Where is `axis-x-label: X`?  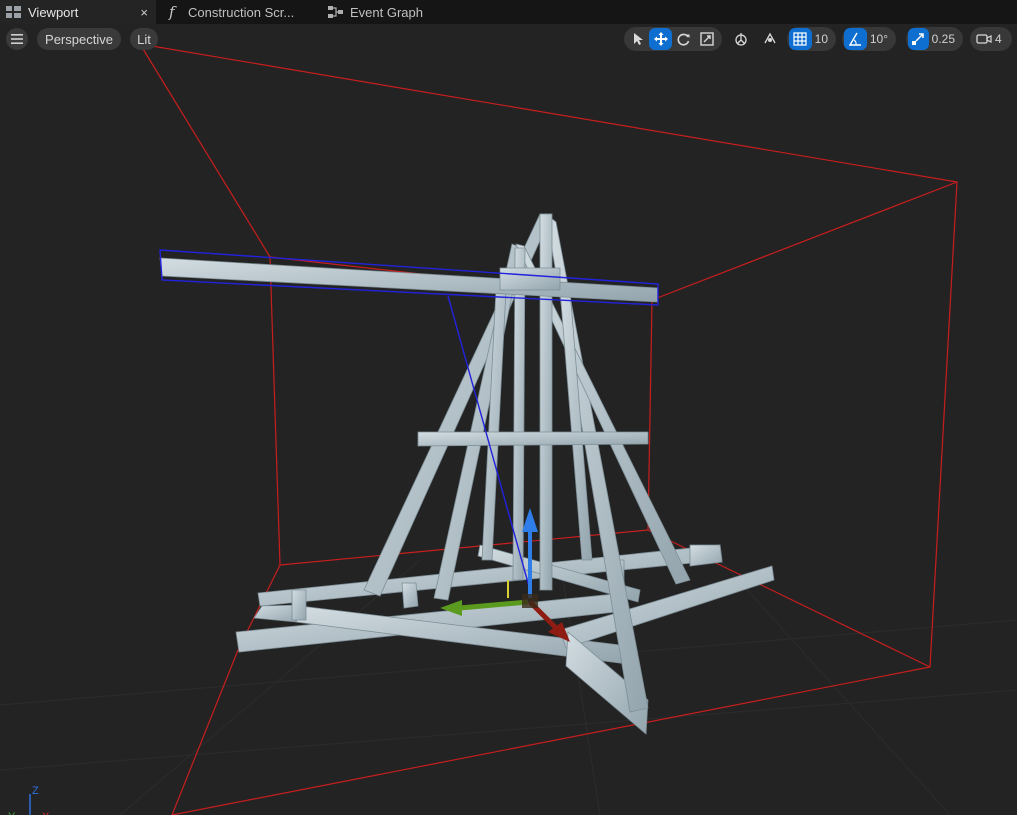
axis-x-label: X is located at coordinates (46, 813).